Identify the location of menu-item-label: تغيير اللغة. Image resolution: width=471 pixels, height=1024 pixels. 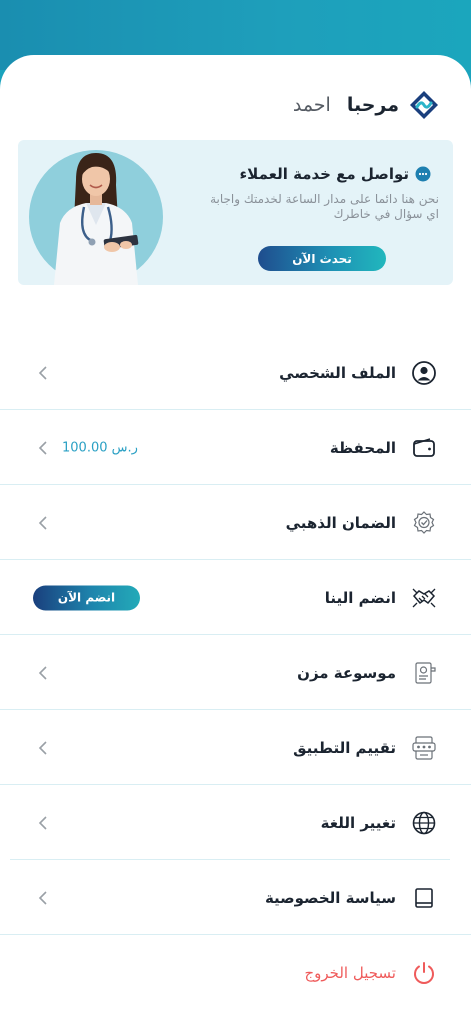
(358, 822).